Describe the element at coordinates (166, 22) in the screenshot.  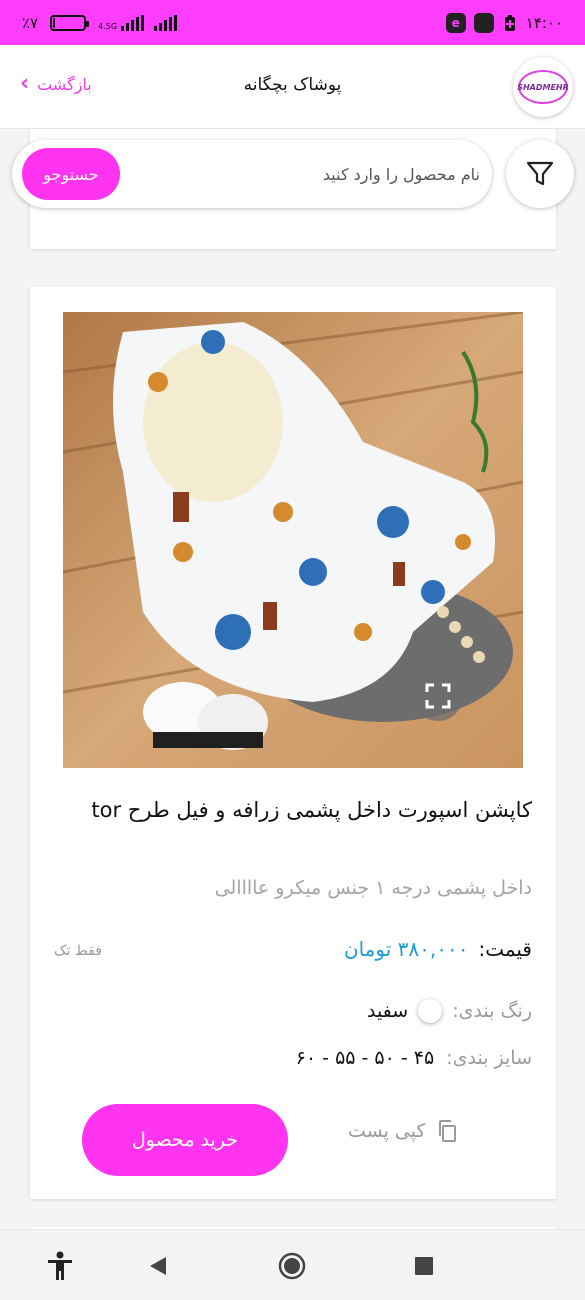
I see `signal-bars-2-icon` at that location.